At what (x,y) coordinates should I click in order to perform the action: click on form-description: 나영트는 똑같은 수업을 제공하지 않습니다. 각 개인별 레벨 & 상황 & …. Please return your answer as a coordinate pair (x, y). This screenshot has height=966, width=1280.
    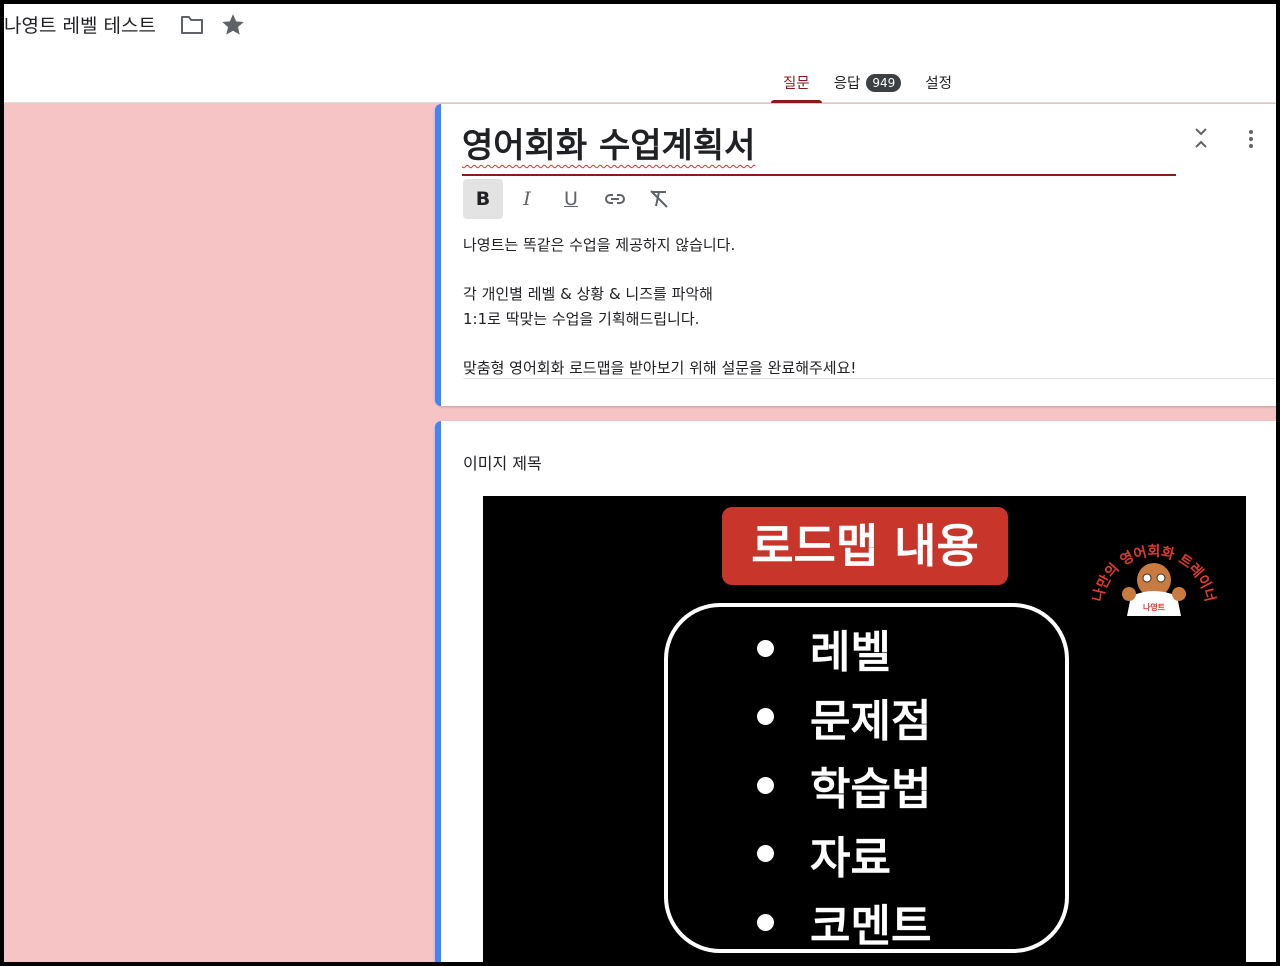
    Looking at the image, I should click on (869, 306).